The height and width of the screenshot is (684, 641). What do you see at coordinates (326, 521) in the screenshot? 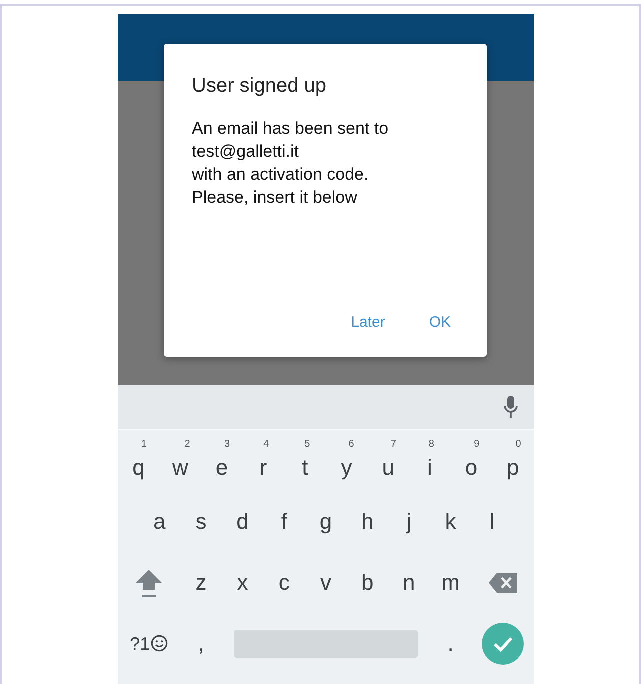
I see `keyboard-key: g` at bounding box center [326, 521].